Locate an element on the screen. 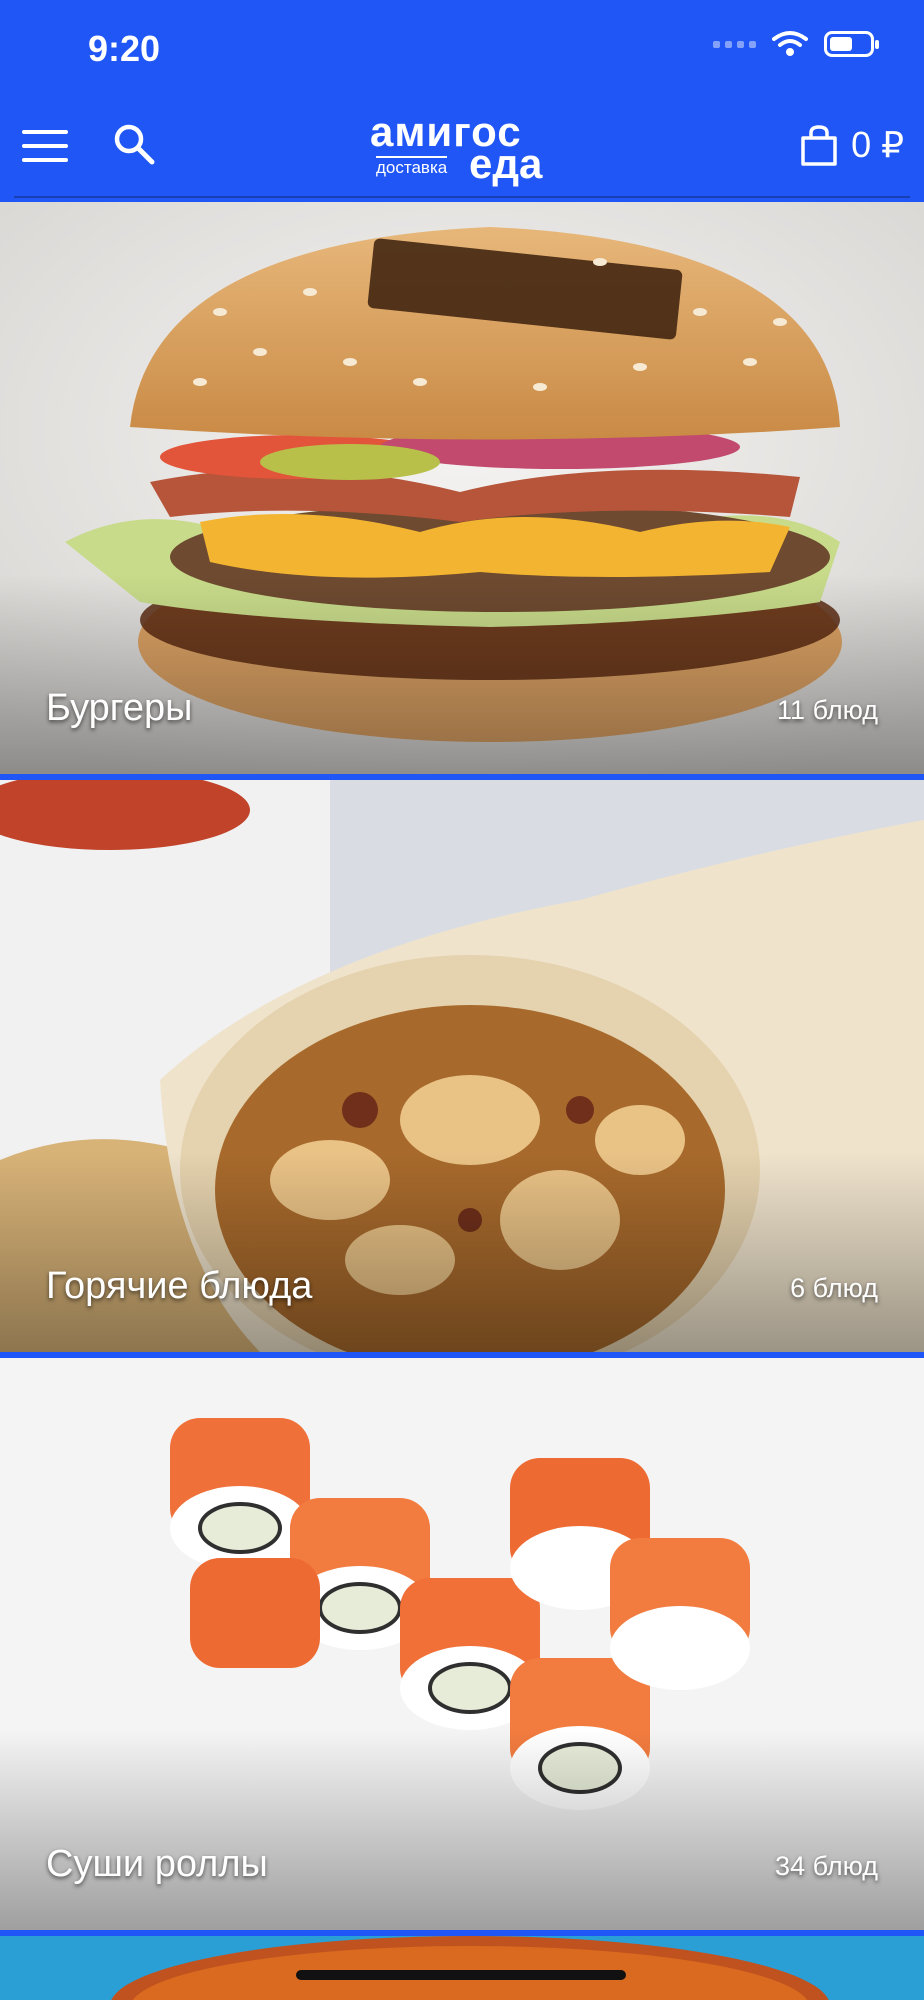 Image resolution: width=924 pixels, height=2000 pixels. category-count: 34 блюд is located at coordinates (826, 1866).